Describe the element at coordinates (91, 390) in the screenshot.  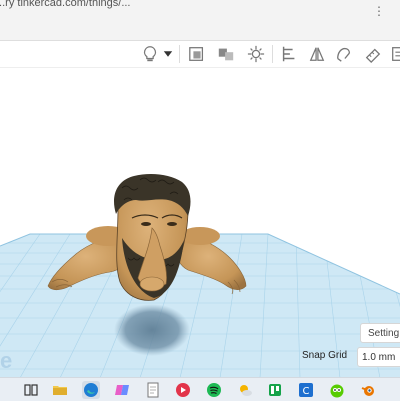
I see `edge-icon` at that location.